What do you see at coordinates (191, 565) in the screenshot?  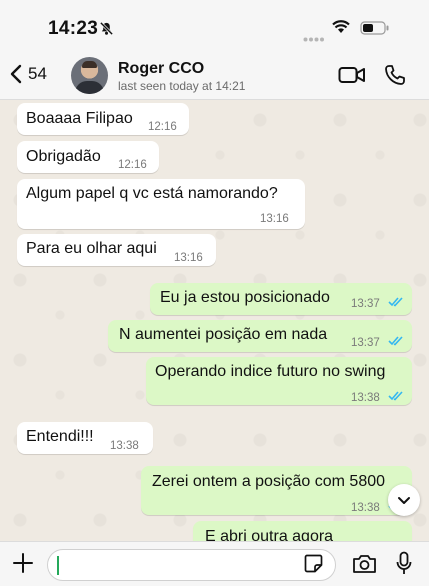 I see `message-input` at bounding box center [191, 565].